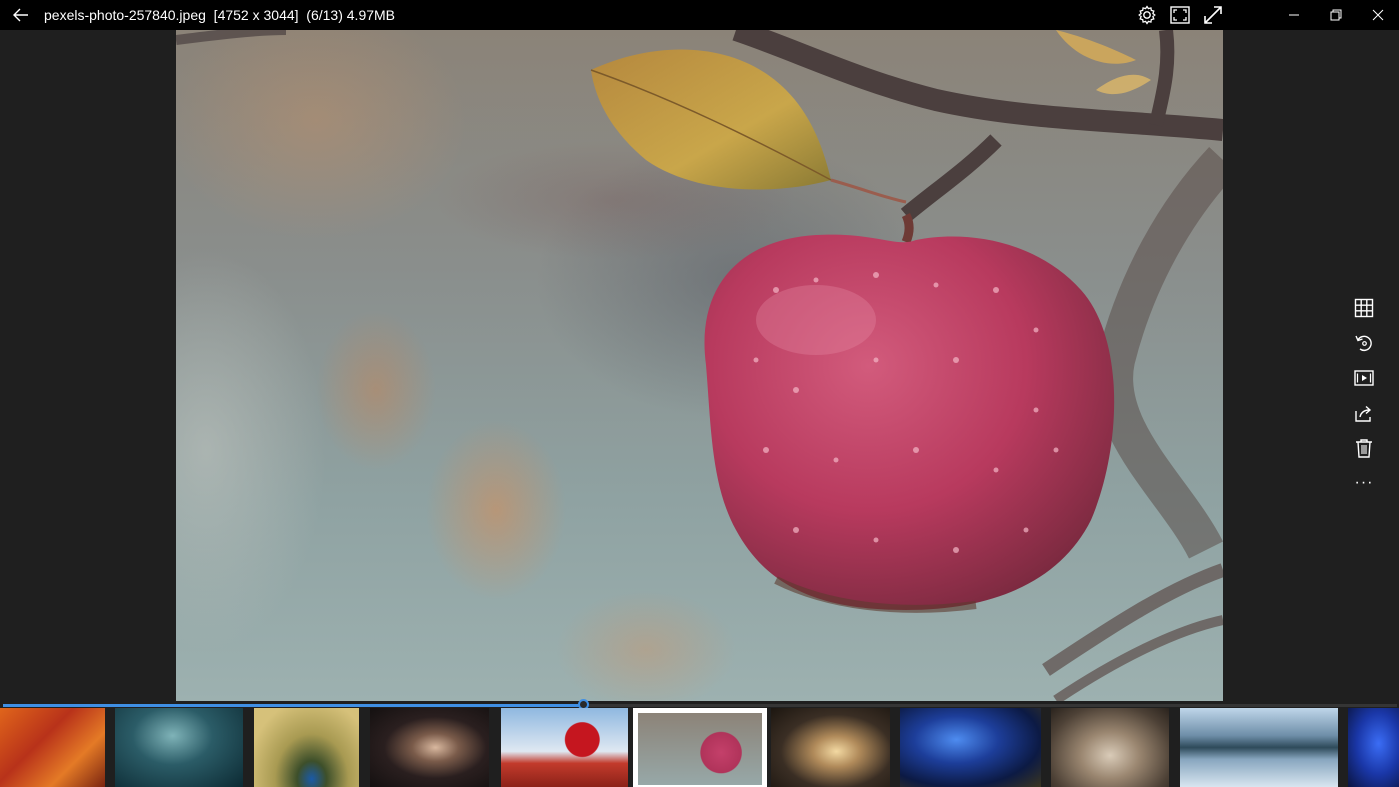 The image size is (1399, 787). I want to click on settings-button, so click(1147, 15).